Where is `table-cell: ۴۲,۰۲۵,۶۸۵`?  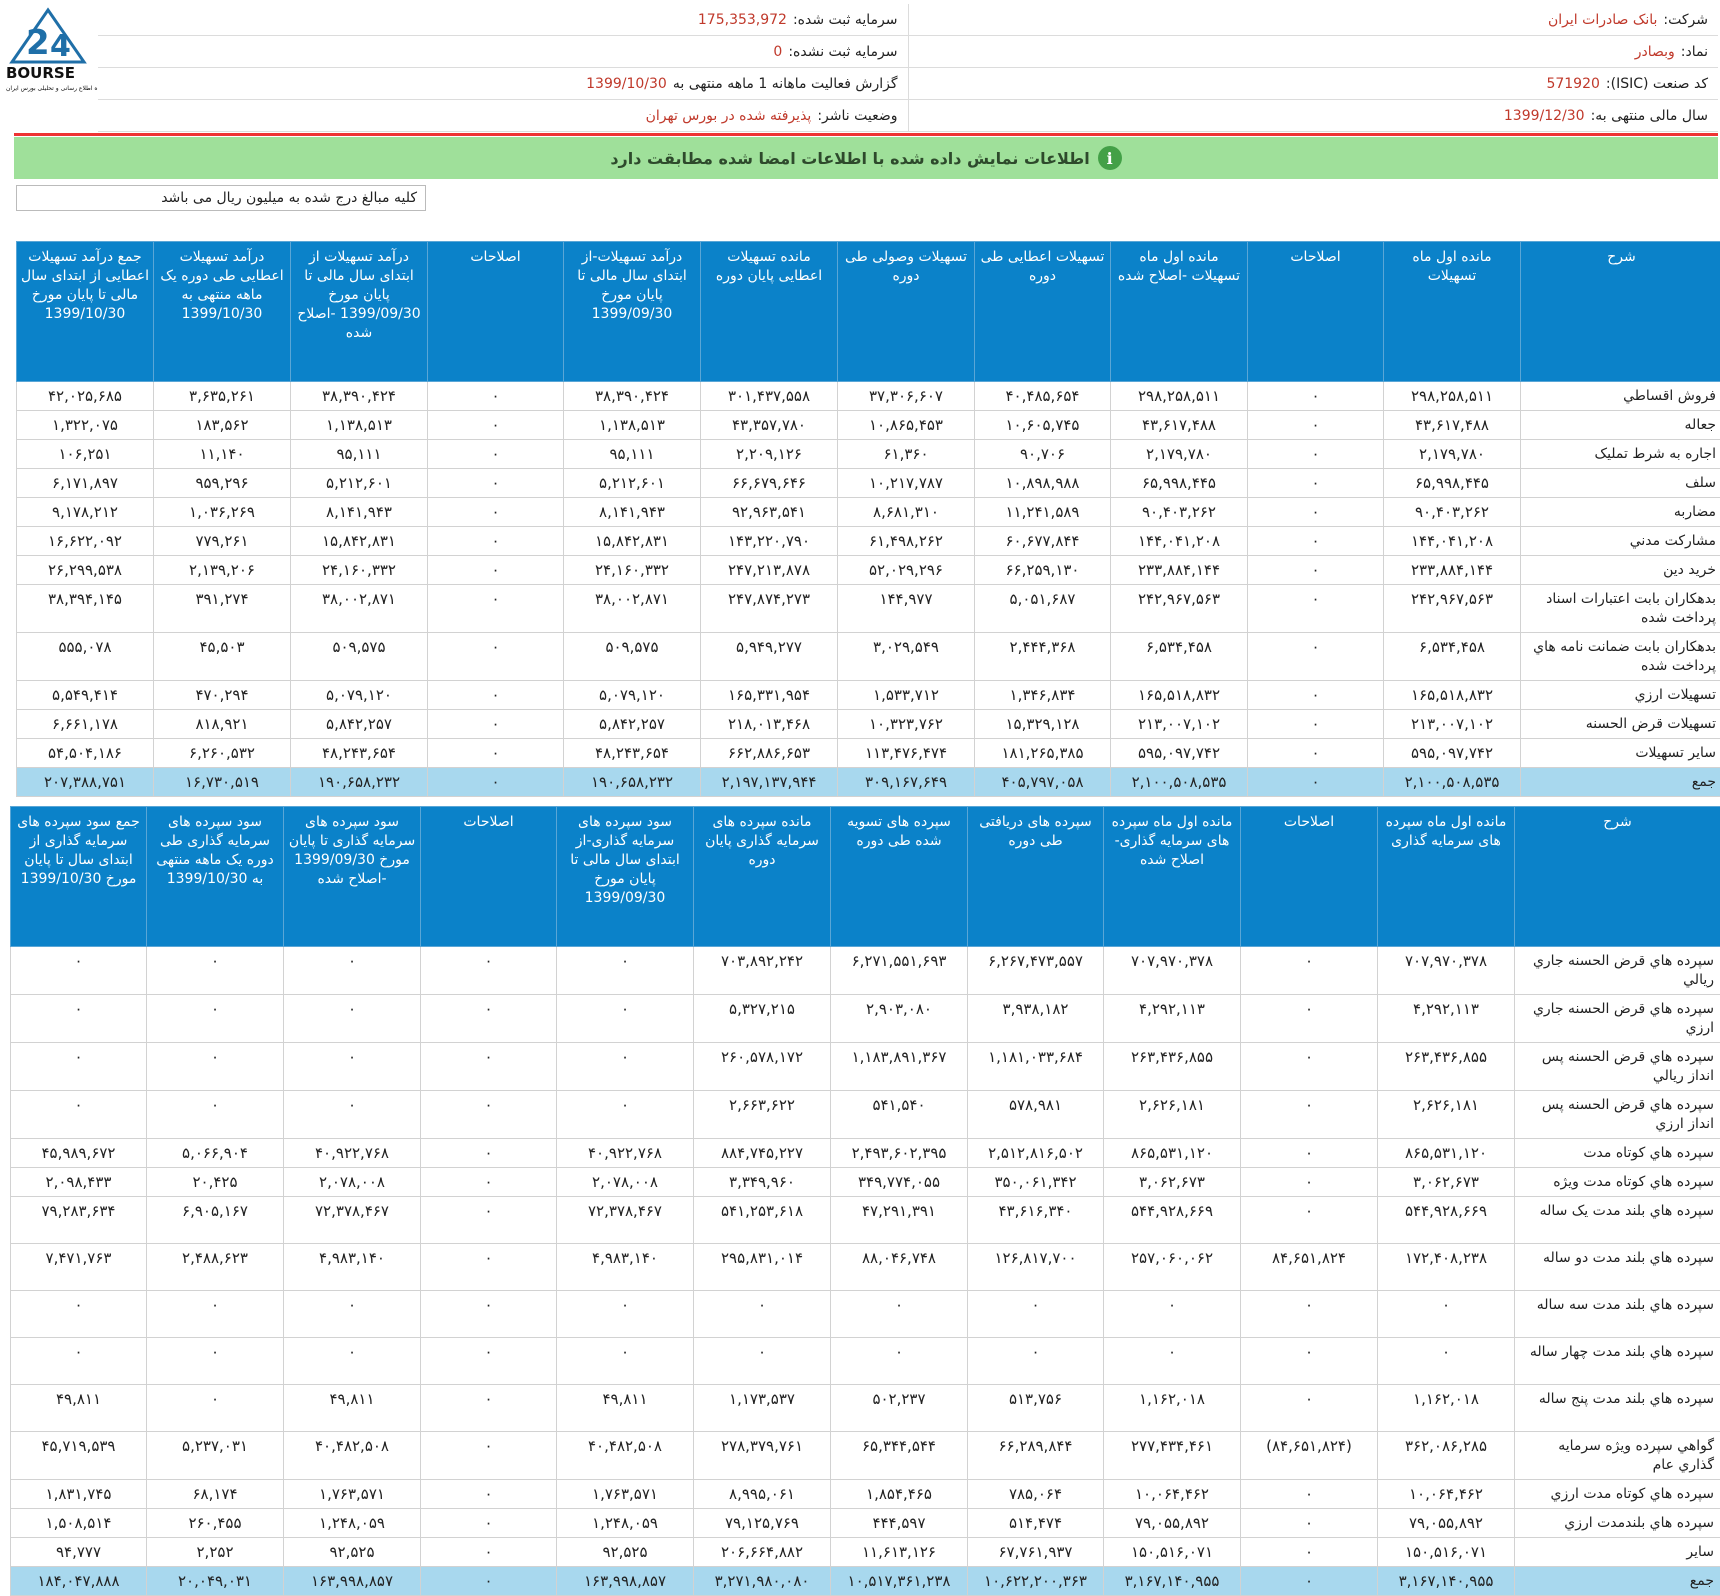 table-cell: ۴۲,۰۲۵,۶۸۵ is located at coordinates (85, 396).